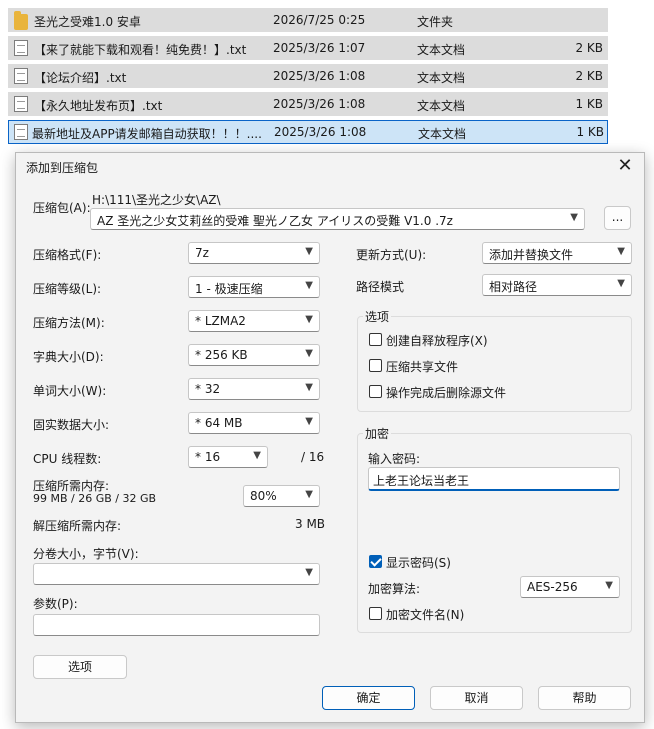 The width and height of the screenshot is (654, 729). I want to click on format-value: 7z, so click(202, 253).